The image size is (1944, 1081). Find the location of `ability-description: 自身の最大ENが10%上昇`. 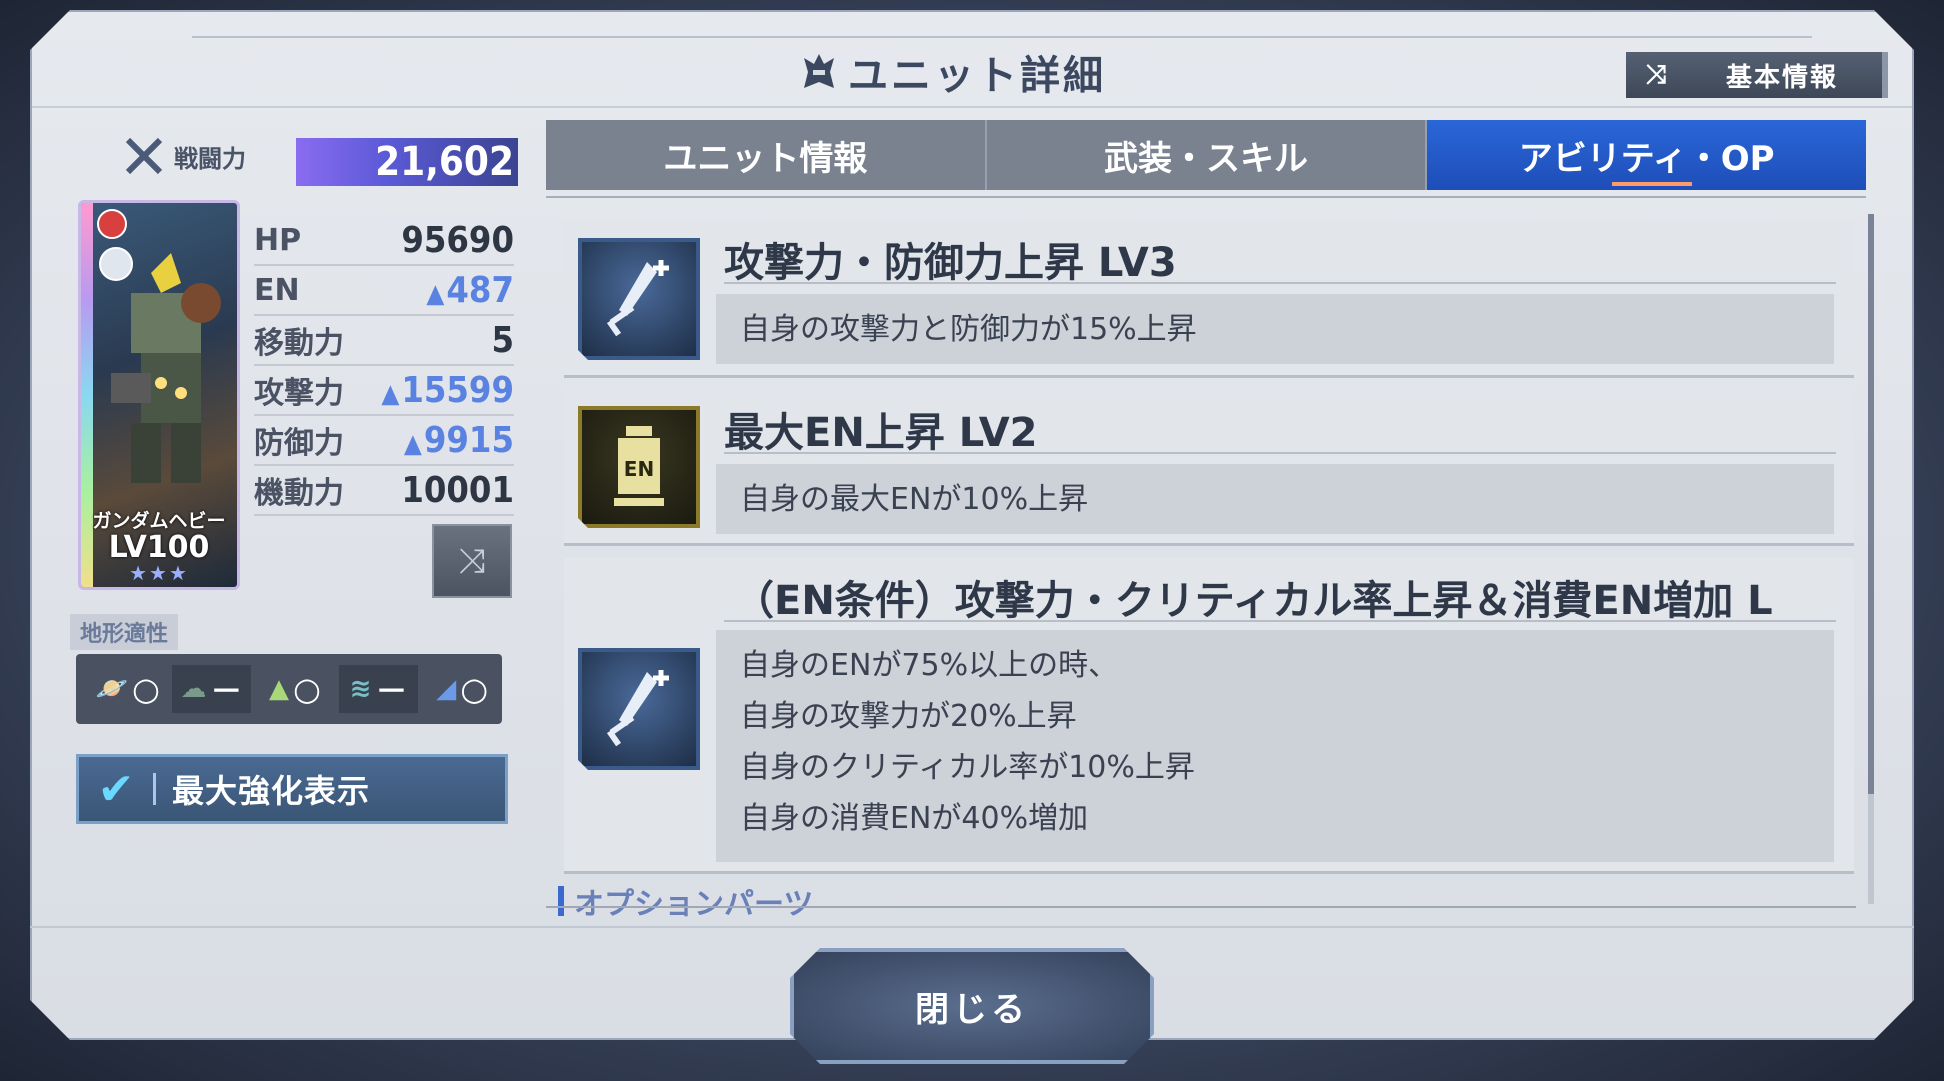

ability-description: 自身の最大ENが10%上昇 is located at coordinates (1275, 499).